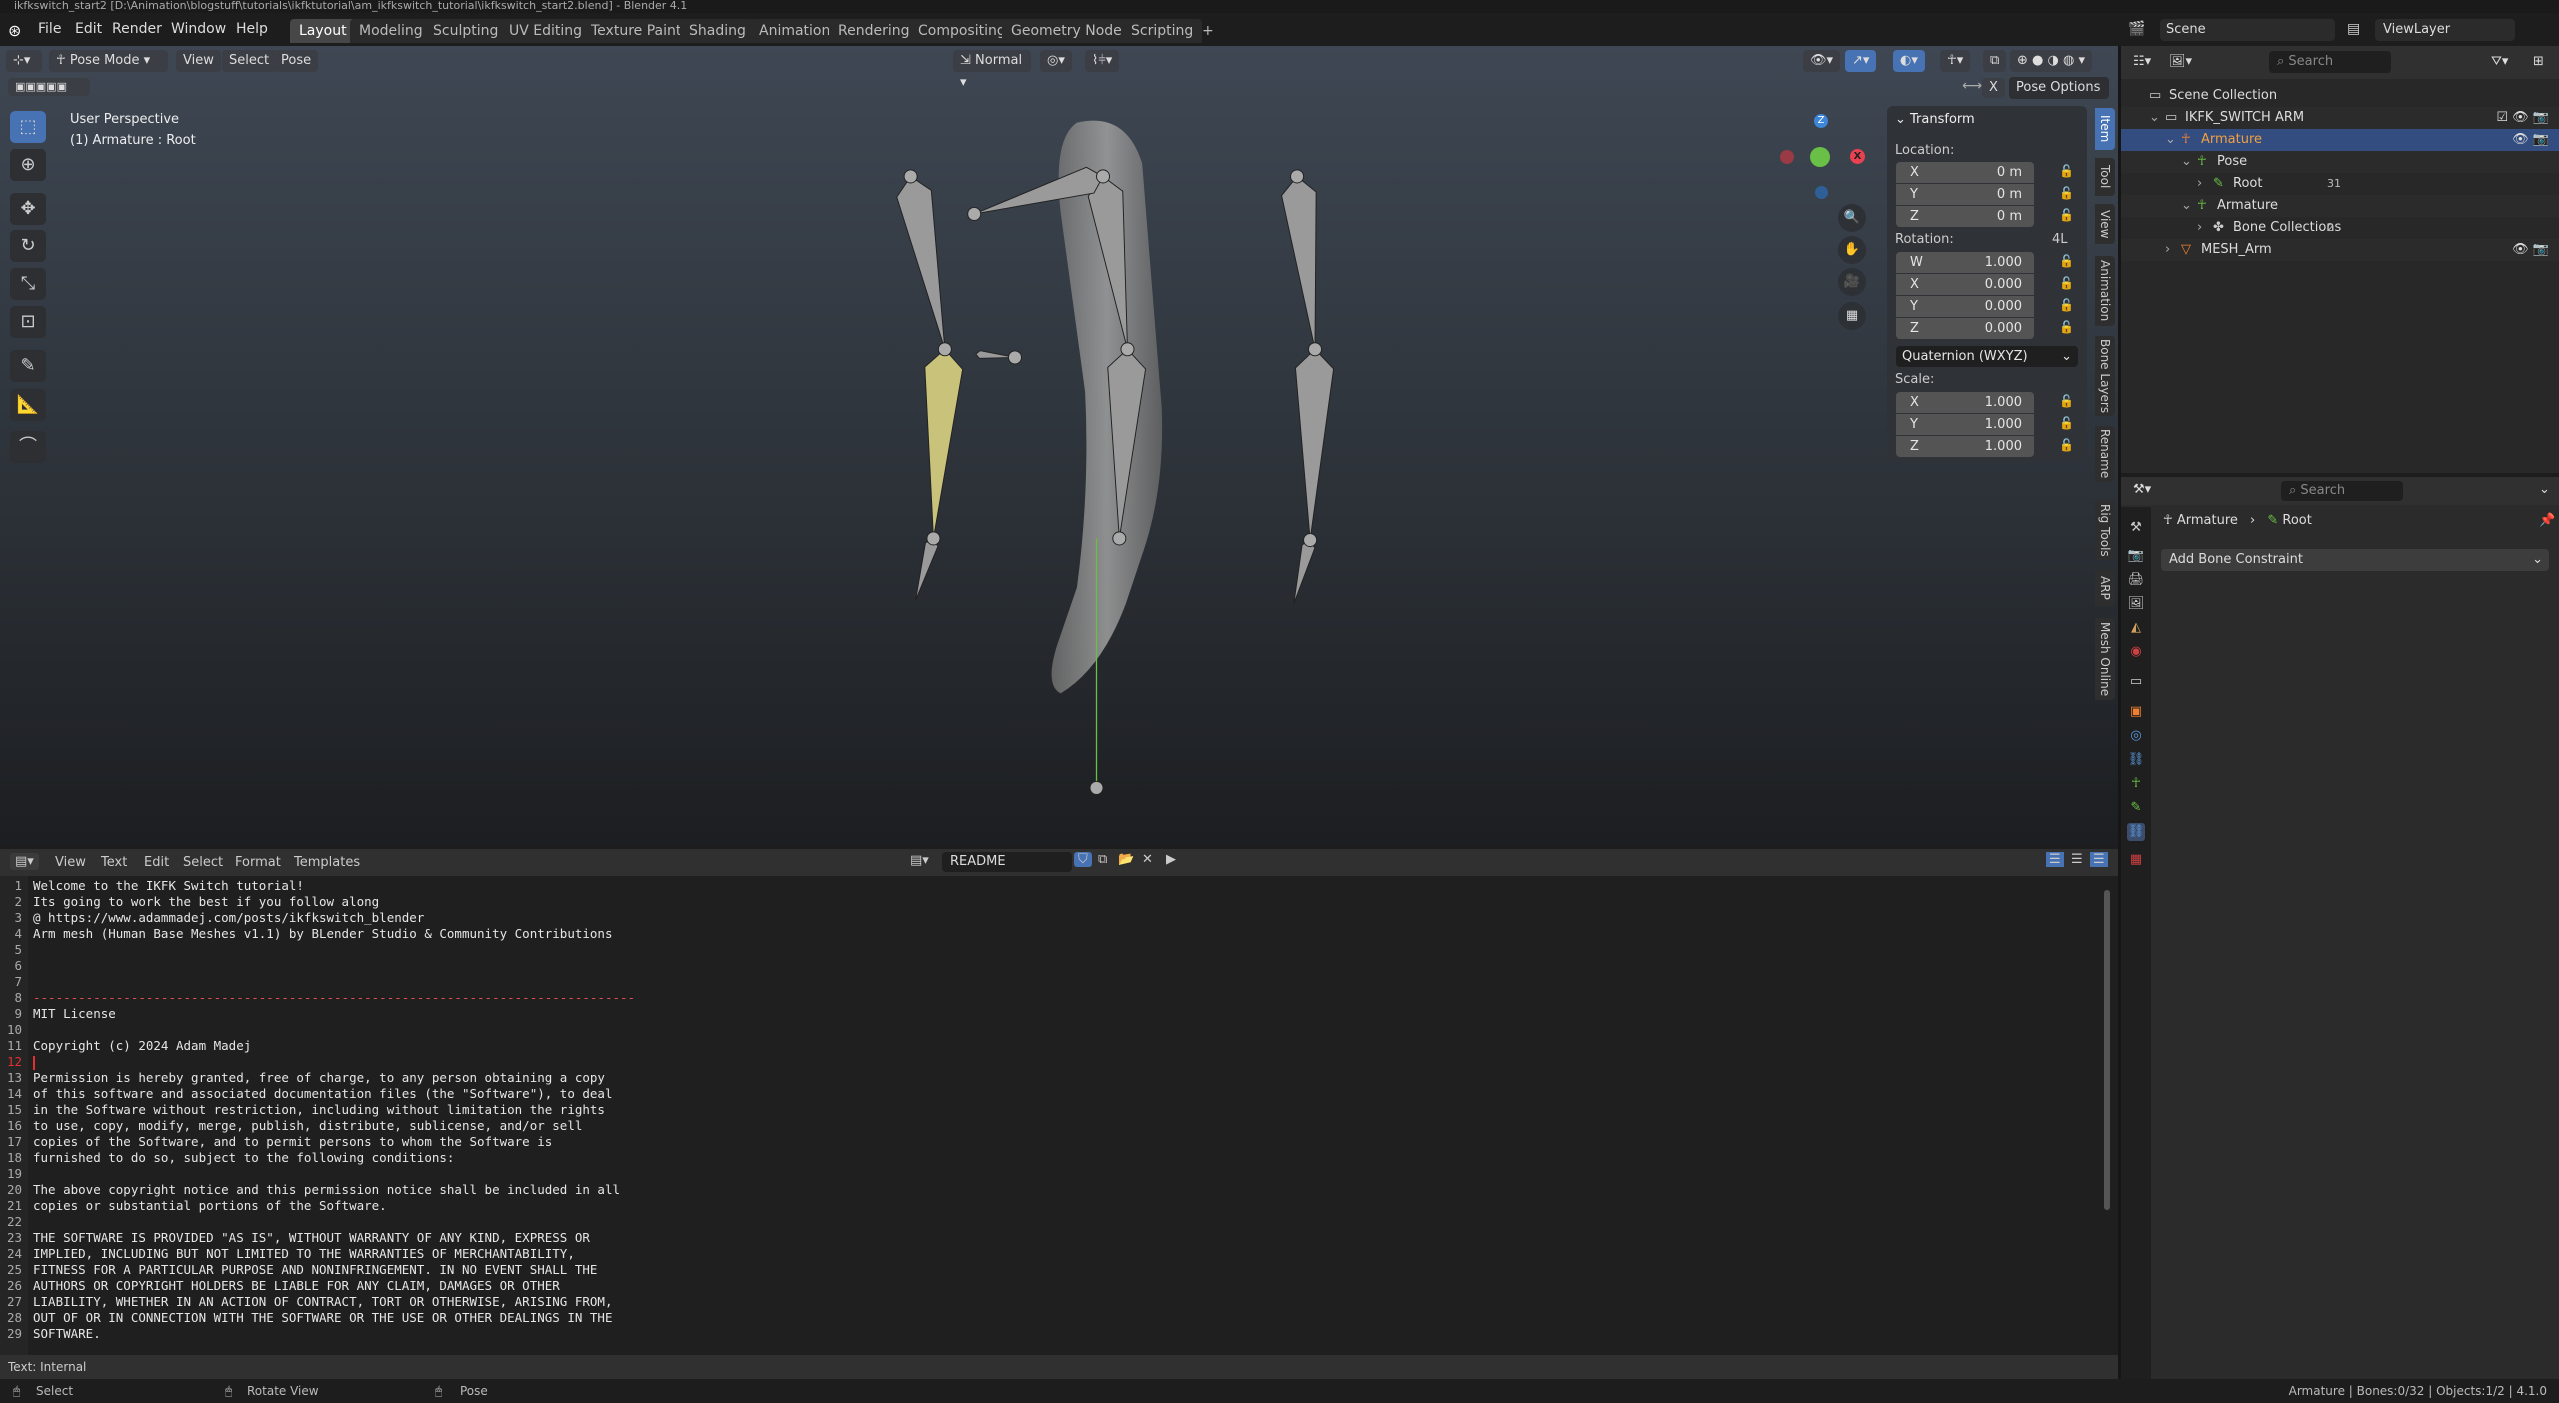  Describe the element at coordinates (546, 31) in the screenshot. I see `tab-uv-editing: UV Editing` at that location.